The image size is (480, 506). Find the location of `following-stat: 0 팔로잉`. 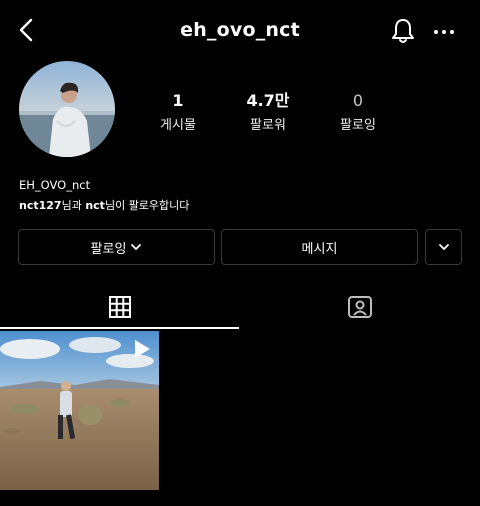

following-stat: 0 팔로잉 is located at coordinates (358, 112).